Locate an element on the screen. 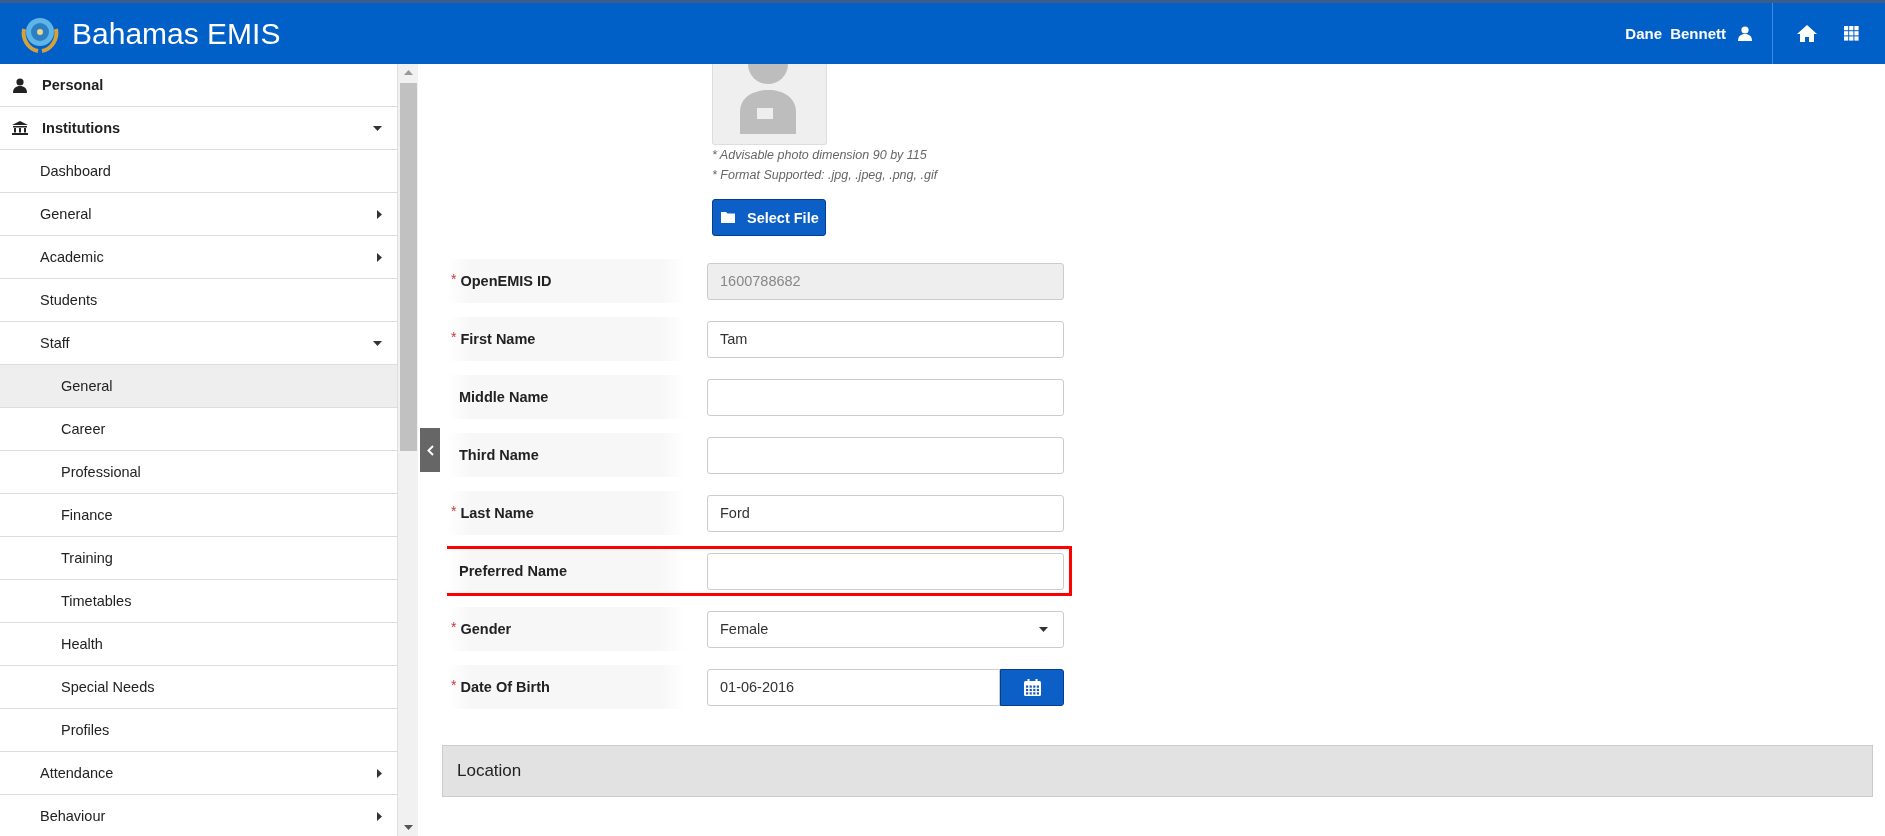  collapse-sidebar-button is located at coordinates (430, 450).